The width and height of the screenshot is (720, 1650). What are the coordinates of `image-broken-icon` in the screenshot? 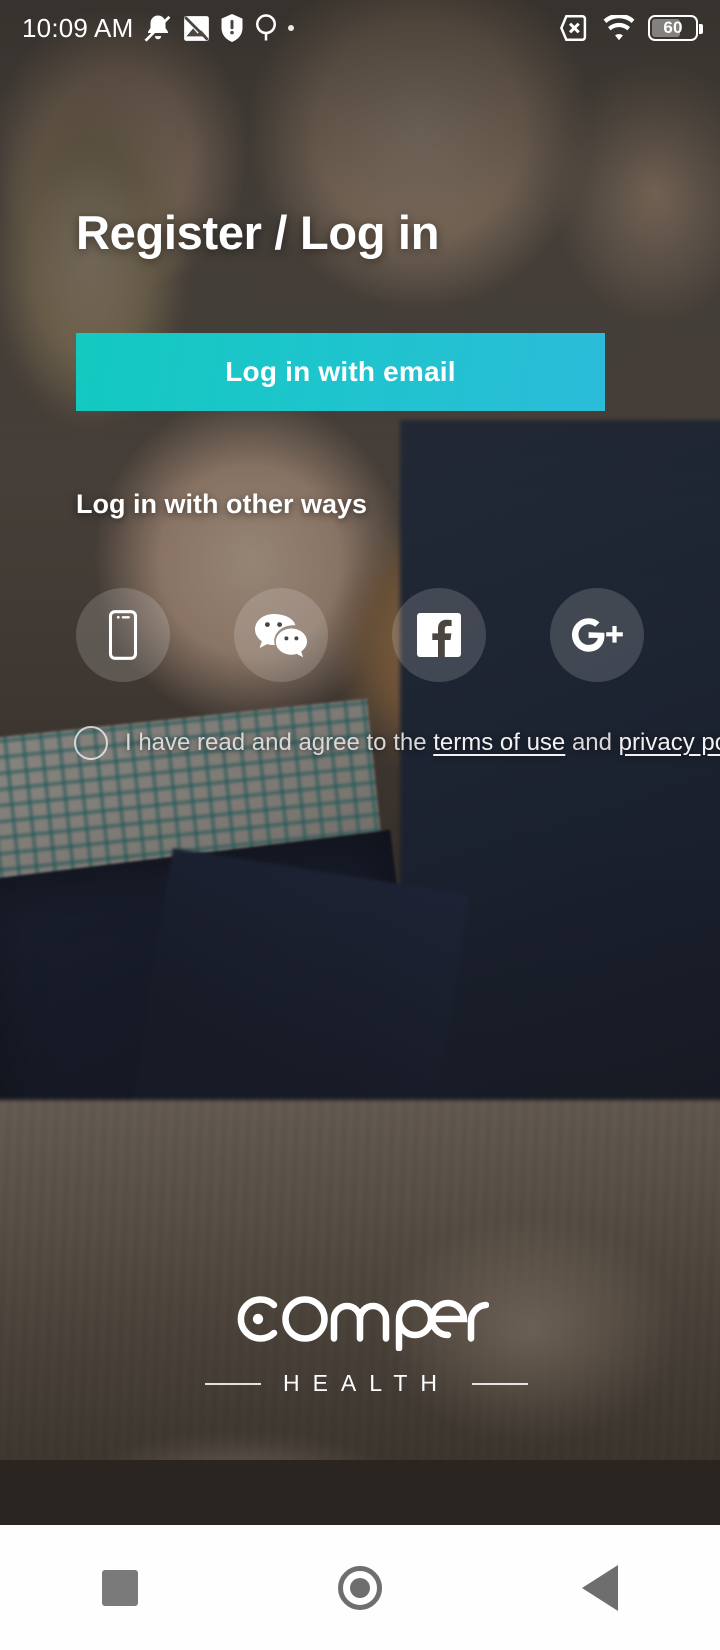 It's located at (196, 28).